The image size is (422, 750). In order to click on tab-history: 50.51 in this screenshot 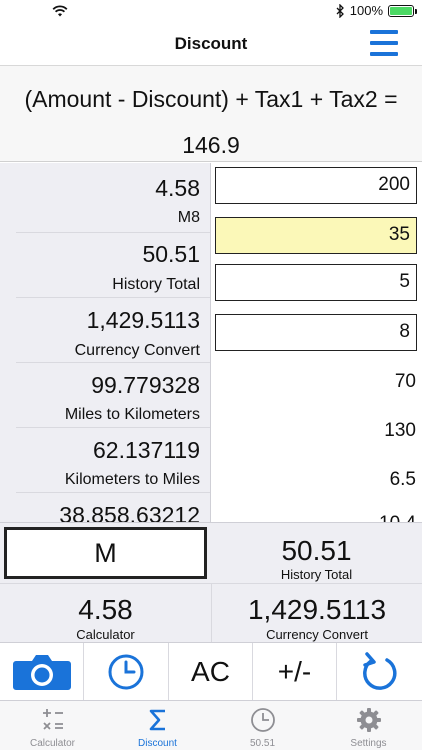, I will do `click(262, 725)`.